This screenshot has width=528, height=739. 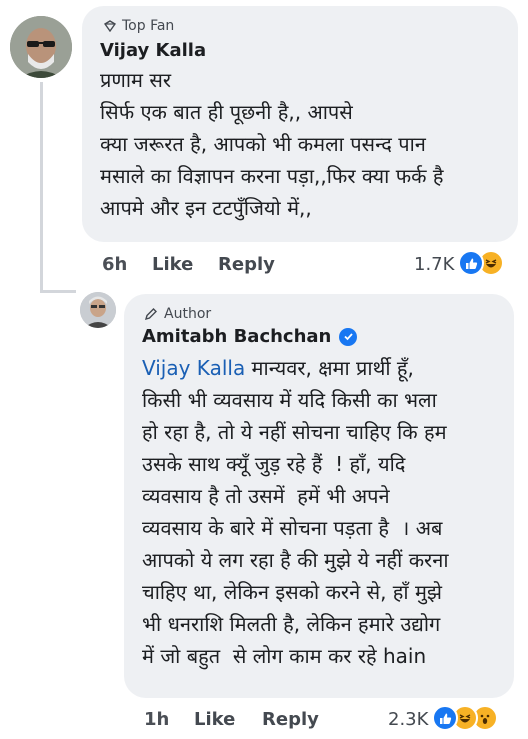 I want to click on reply-line-rest: मान्यवर, क्षमा प्रार्थी हूँ,, so click(x=329, y=368).